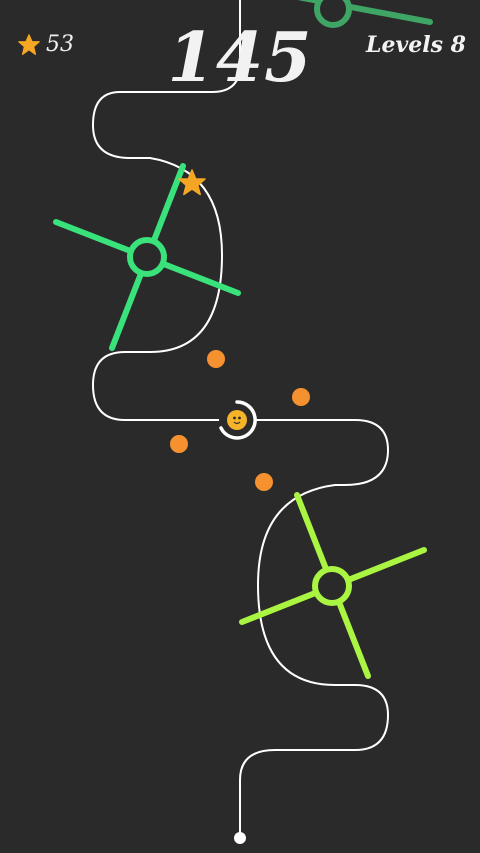 This screenshot has height=853, width=480. Describe the element at coordinates (240, 58) in the screenshot. I see `score-display: 145` at that location.